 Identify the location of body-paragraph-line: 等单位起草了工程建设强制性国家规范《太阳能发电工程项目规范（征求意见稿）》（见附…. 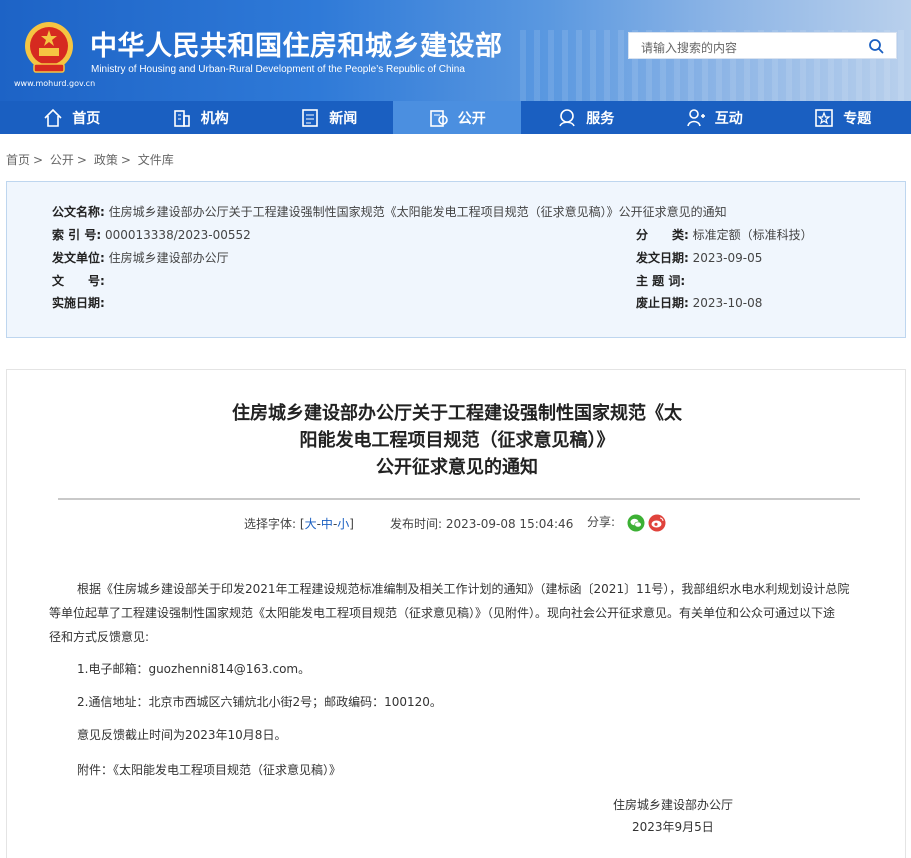
(442, 613).